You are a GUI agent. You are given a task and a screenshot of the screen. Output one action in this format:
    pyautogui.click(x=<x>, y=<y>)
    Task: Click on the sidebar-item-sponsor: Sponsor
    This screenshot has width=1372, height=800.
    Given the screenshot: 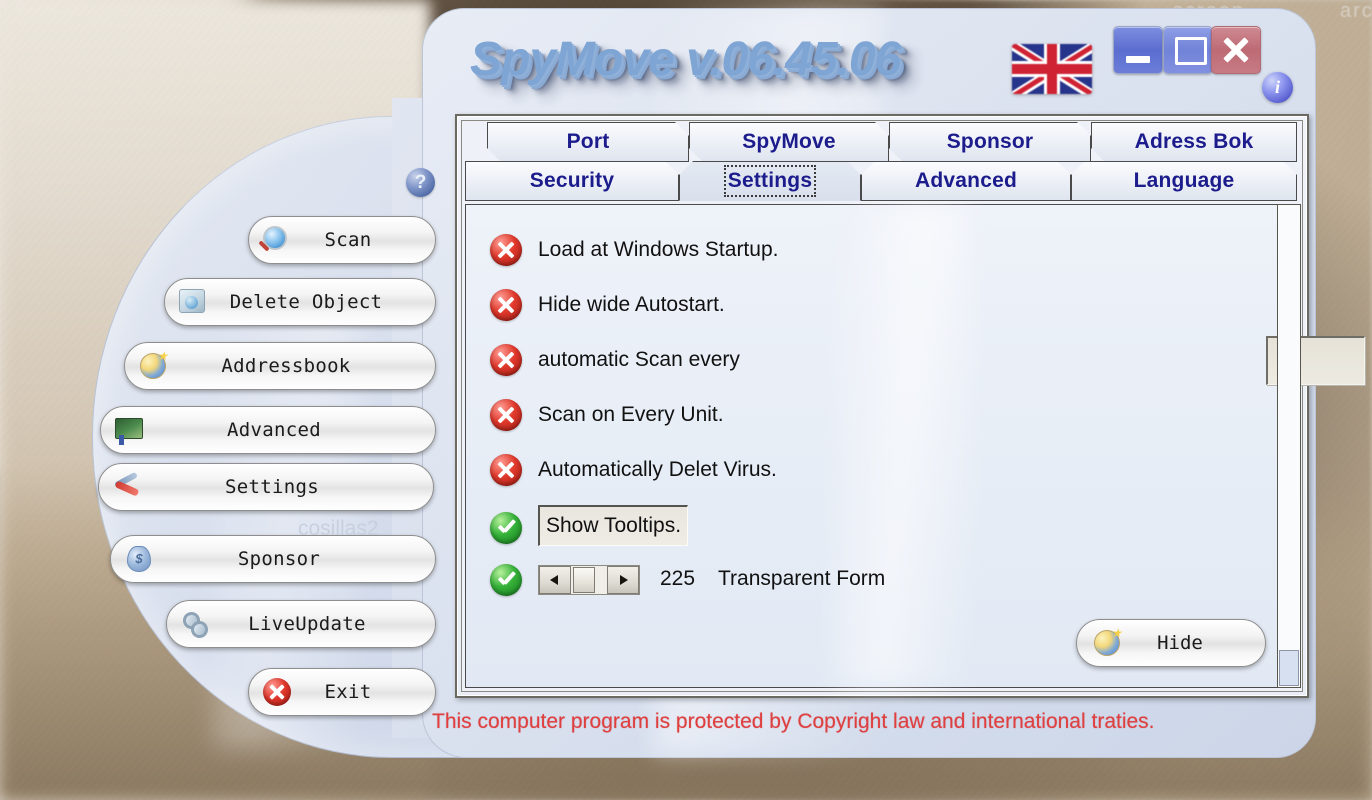 What is the action you would take?
    pyautogui.click(x=273, y=559)
    